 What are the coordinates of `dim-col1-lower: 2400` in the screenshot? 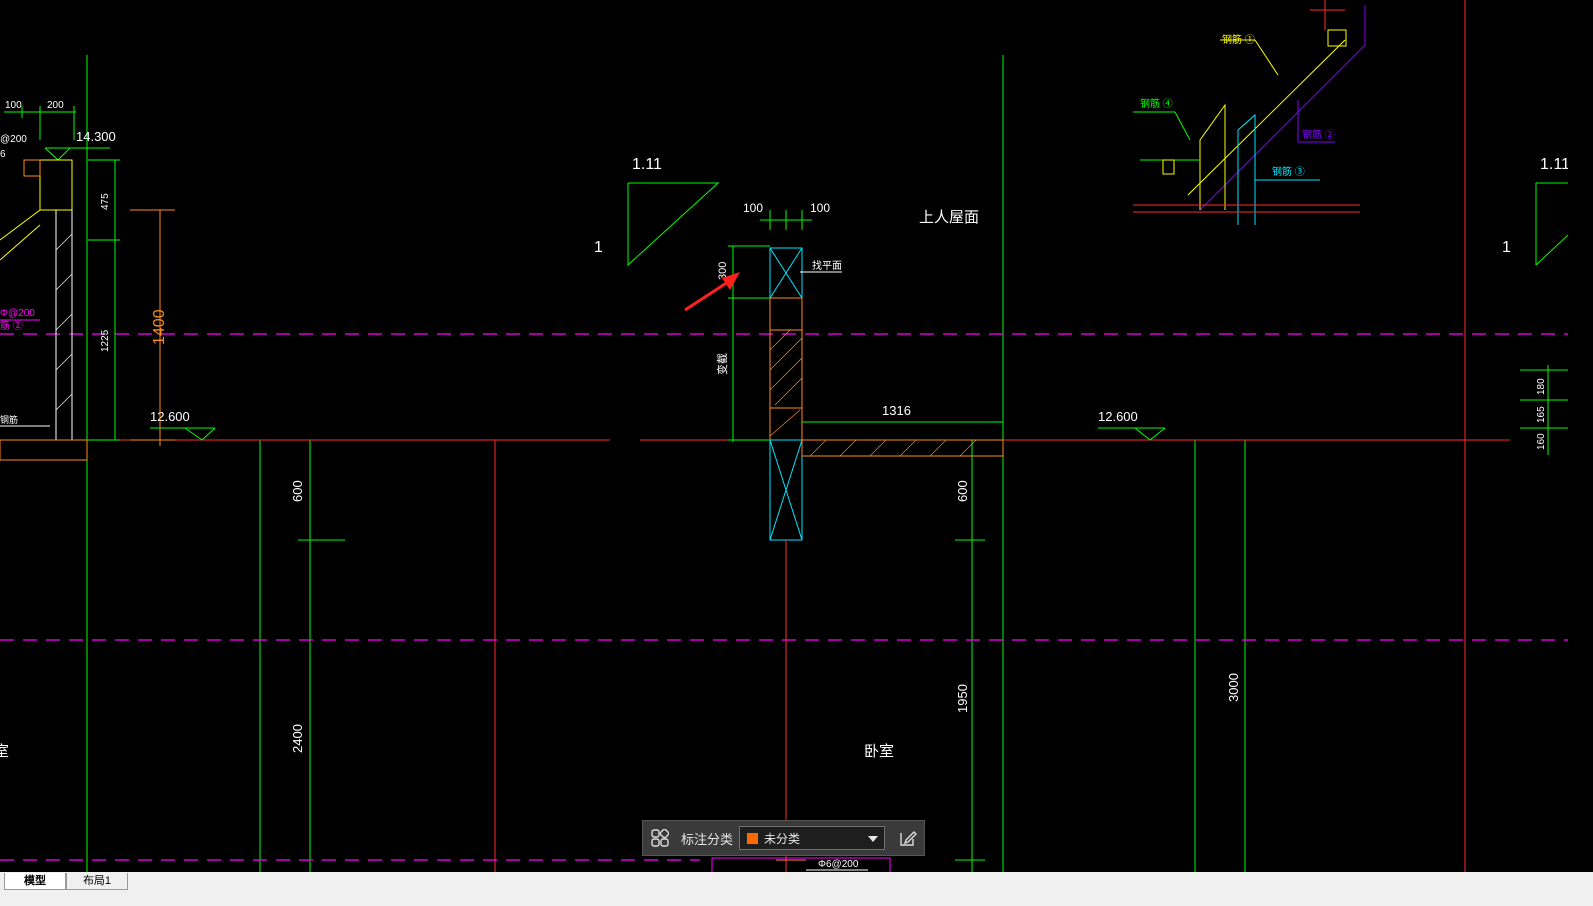 It's located at (297, 738).